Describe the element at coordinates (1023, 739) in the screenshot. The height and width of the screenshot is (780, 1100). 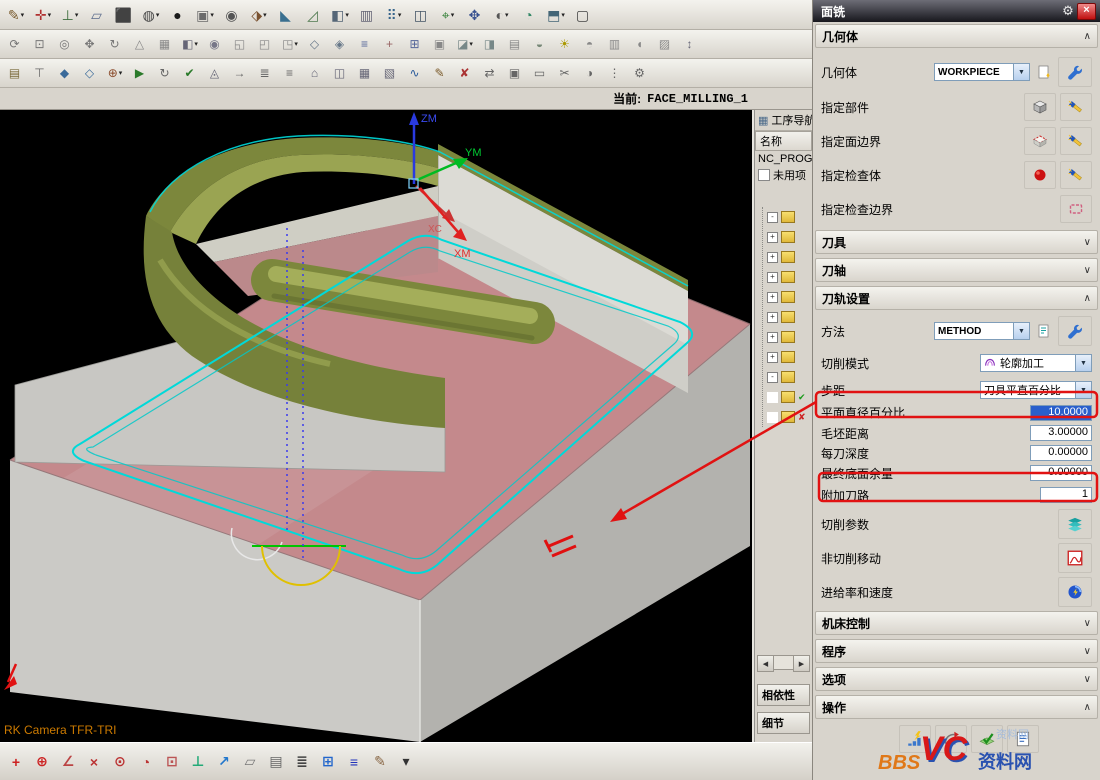
I see `list-toolpath-button` at that location.